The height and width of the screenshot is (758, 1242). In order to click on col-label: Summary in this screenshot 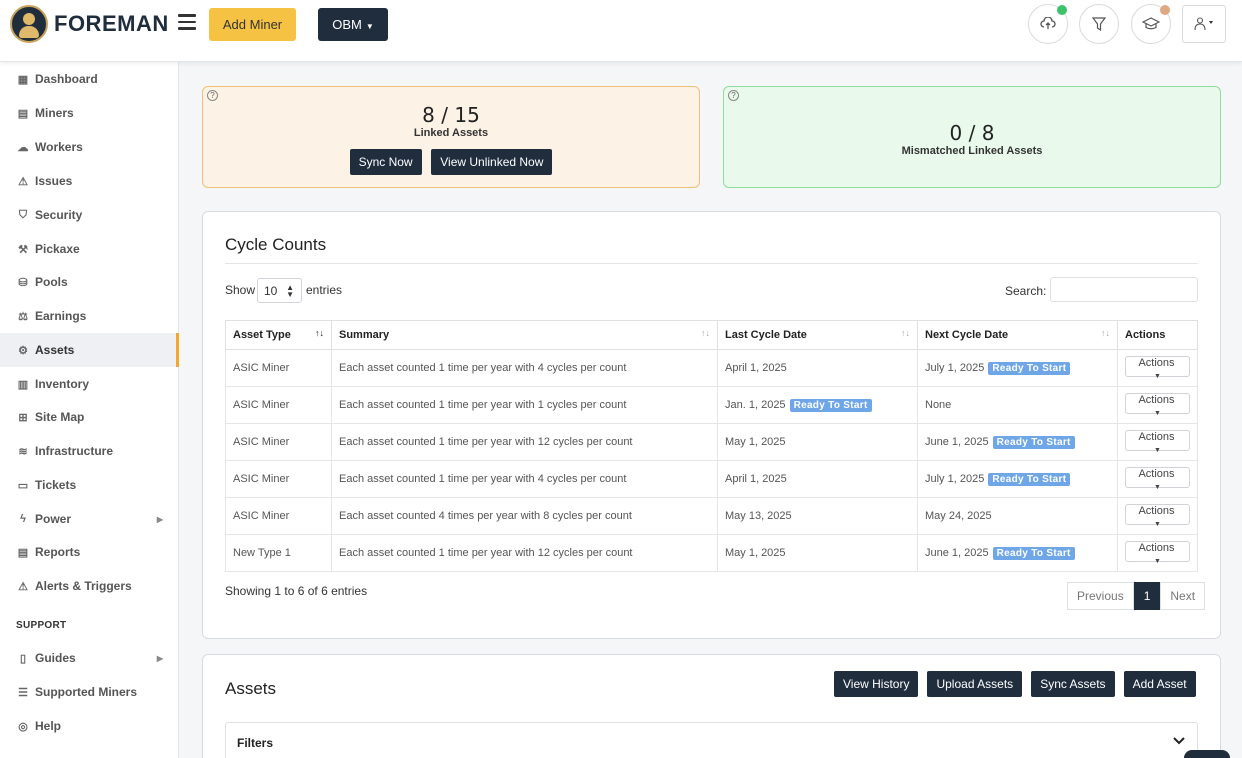, I will do `click(364, 335)`.